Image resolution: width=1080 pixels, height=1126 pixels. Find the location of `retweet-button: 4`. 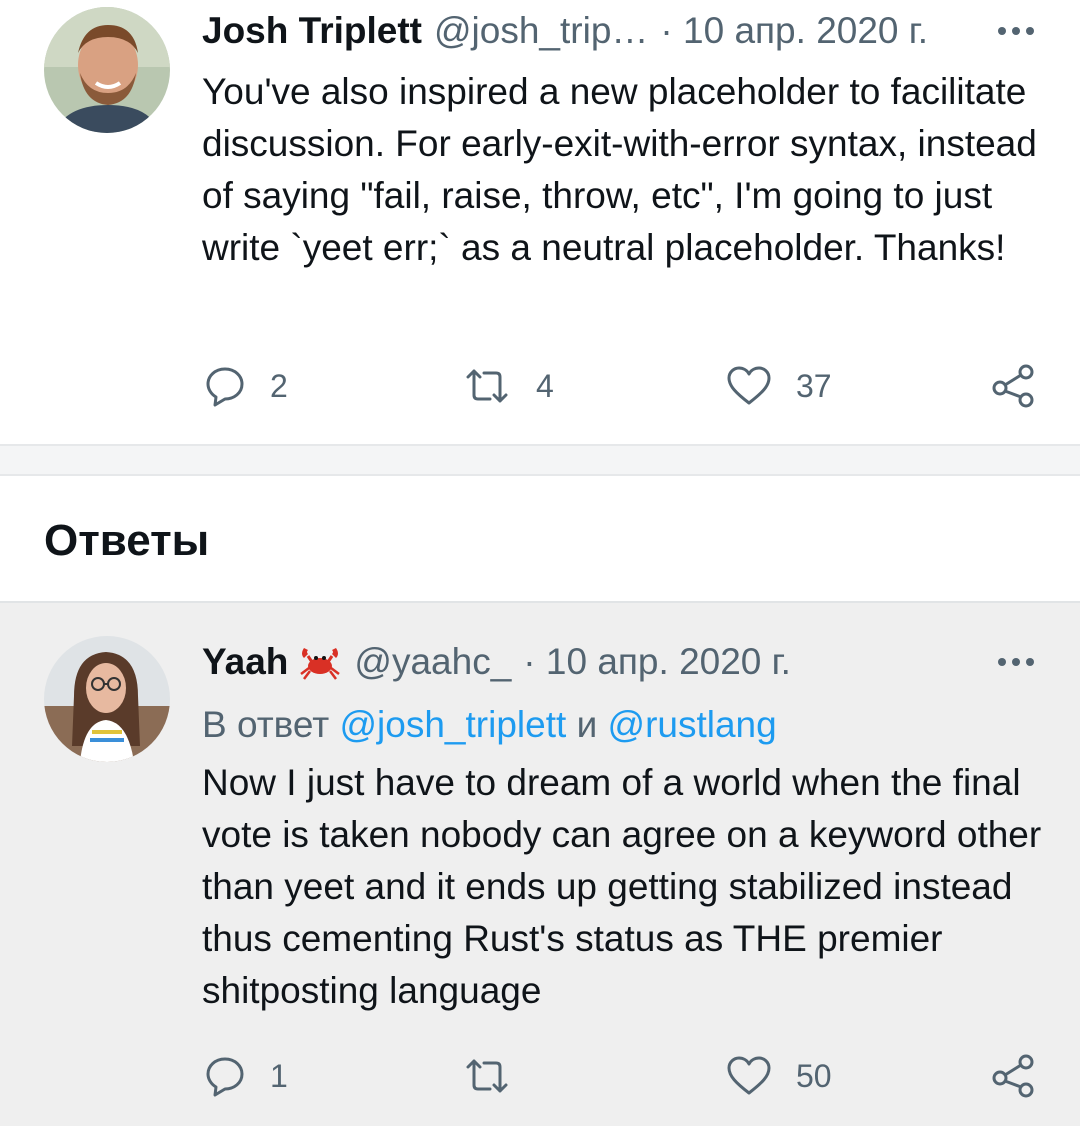

retweet-button: 4 is located at coordinates (508, 386).